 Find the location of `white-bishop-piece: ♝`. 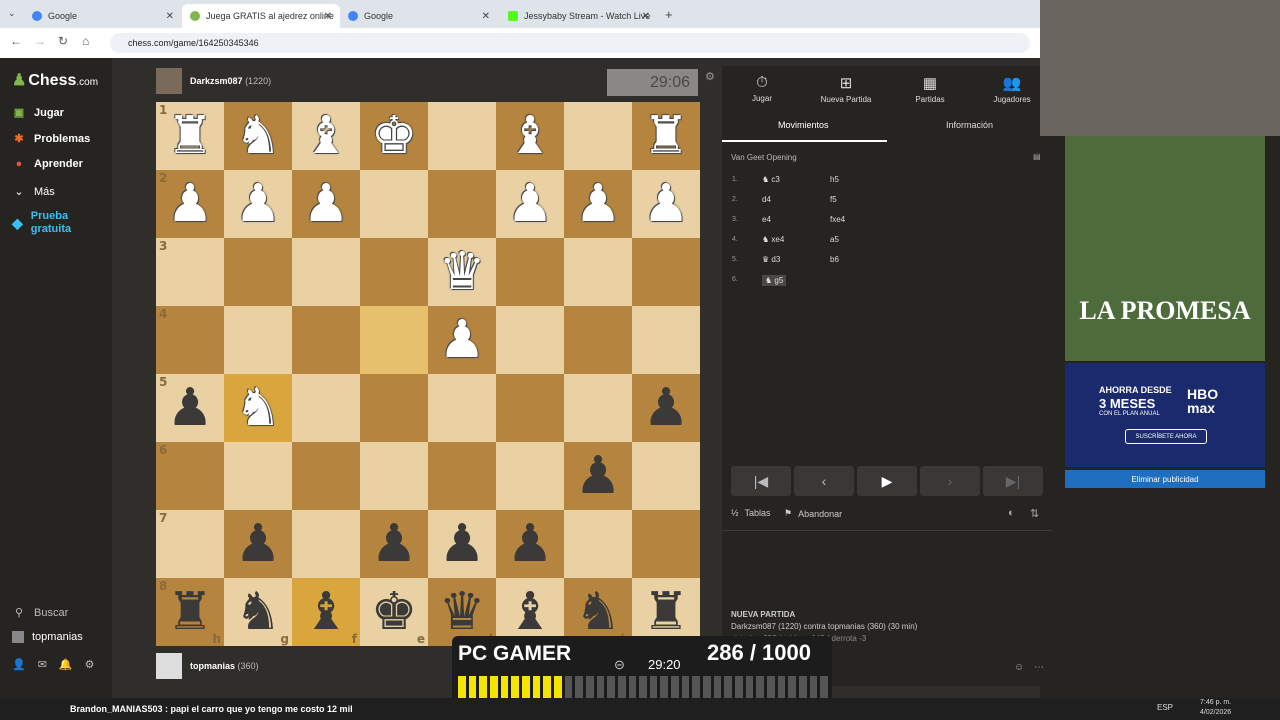

white-bishop-piece: ♝ is located at coordinates (530, 136).